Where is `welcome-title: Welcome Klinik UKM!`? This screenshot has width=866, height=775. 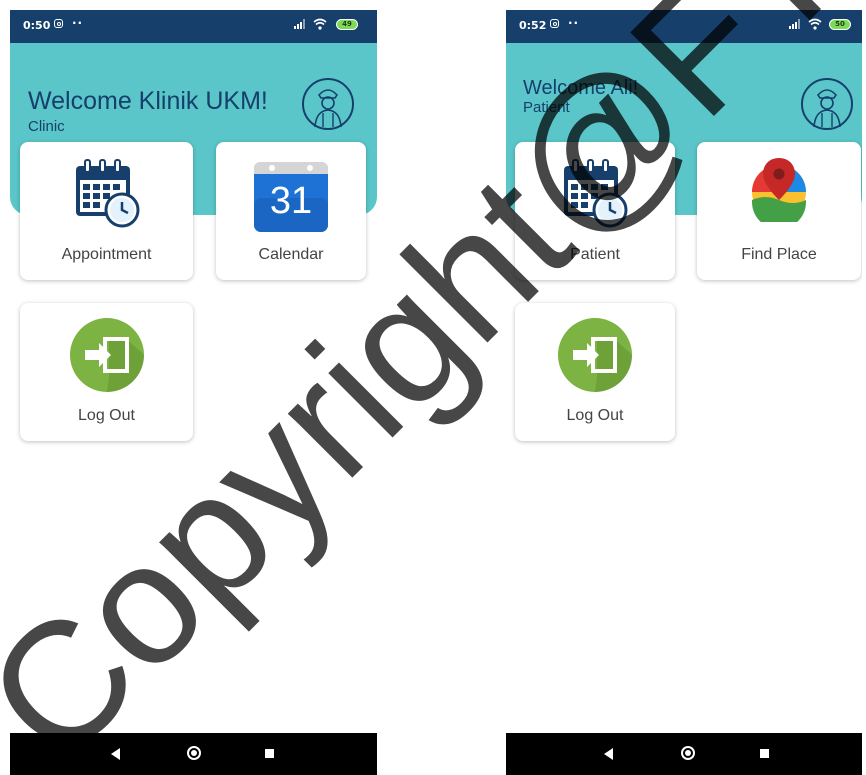 welcome-title: Welcome Klinik UKM! is located at coordinates (148, 101).